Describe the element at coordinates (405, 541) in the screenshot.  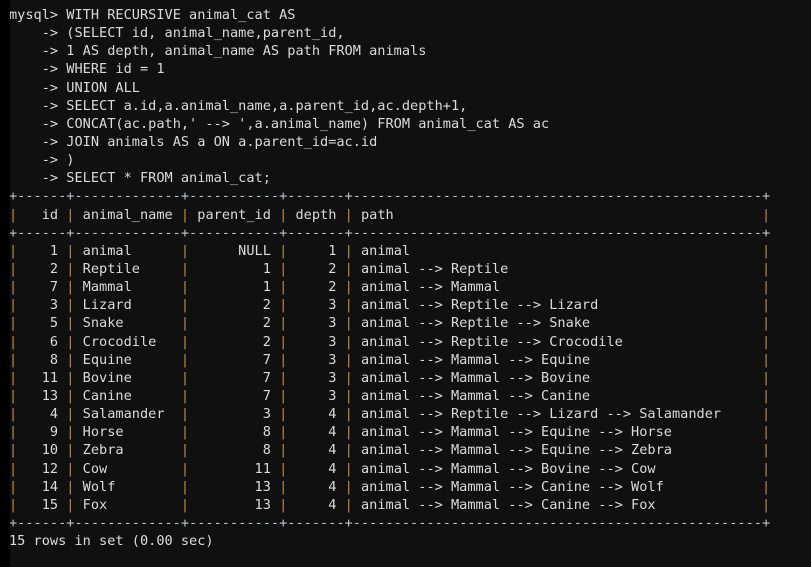
I see `status-line: 15 rows in set (0.00 sec)` at that location.